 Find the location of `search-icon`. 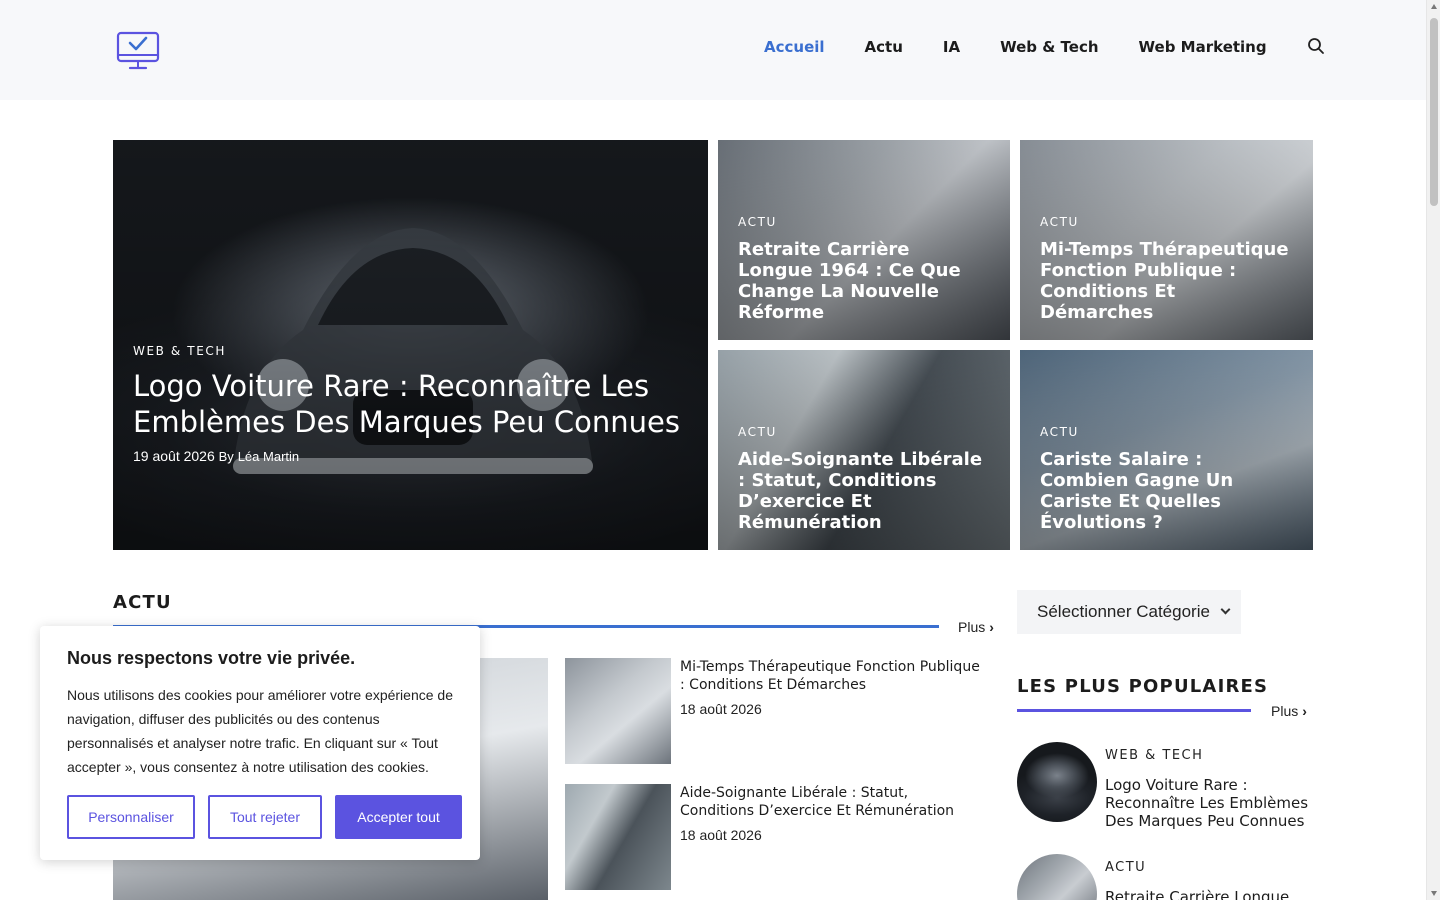

search-icon is located at coordinates (1316, 46).